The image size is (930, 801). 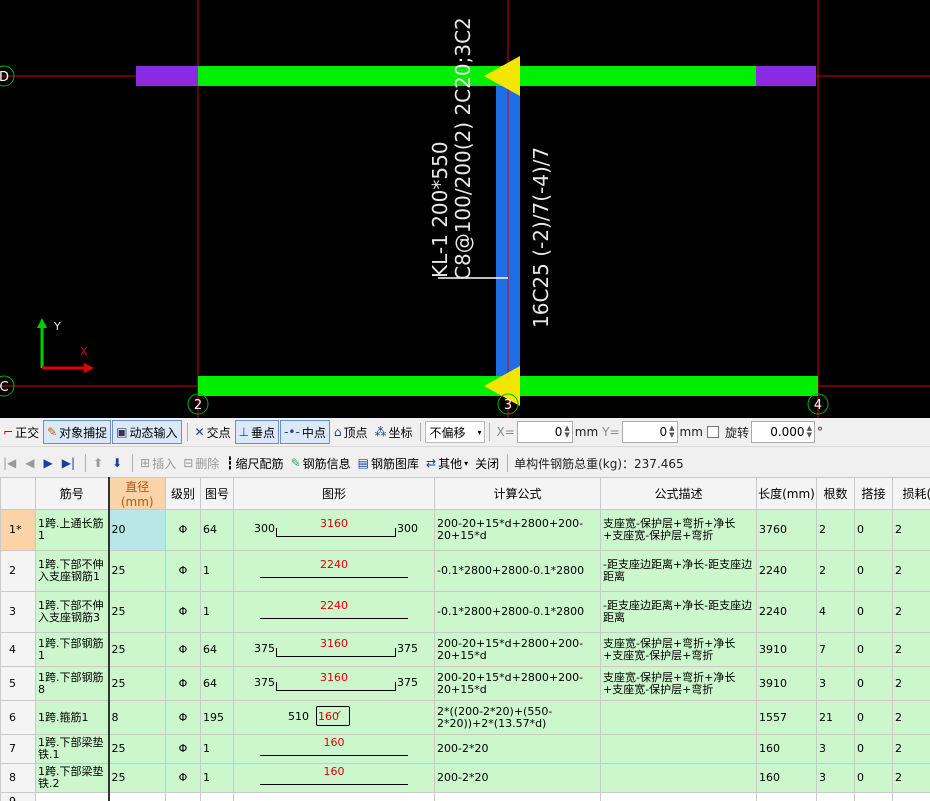 What do you see at coordinates (517, 612) in the screenshot?
I see `formula-cell: -0.1*2800+2800-0.1*2800` at bounding box center [517, 612].